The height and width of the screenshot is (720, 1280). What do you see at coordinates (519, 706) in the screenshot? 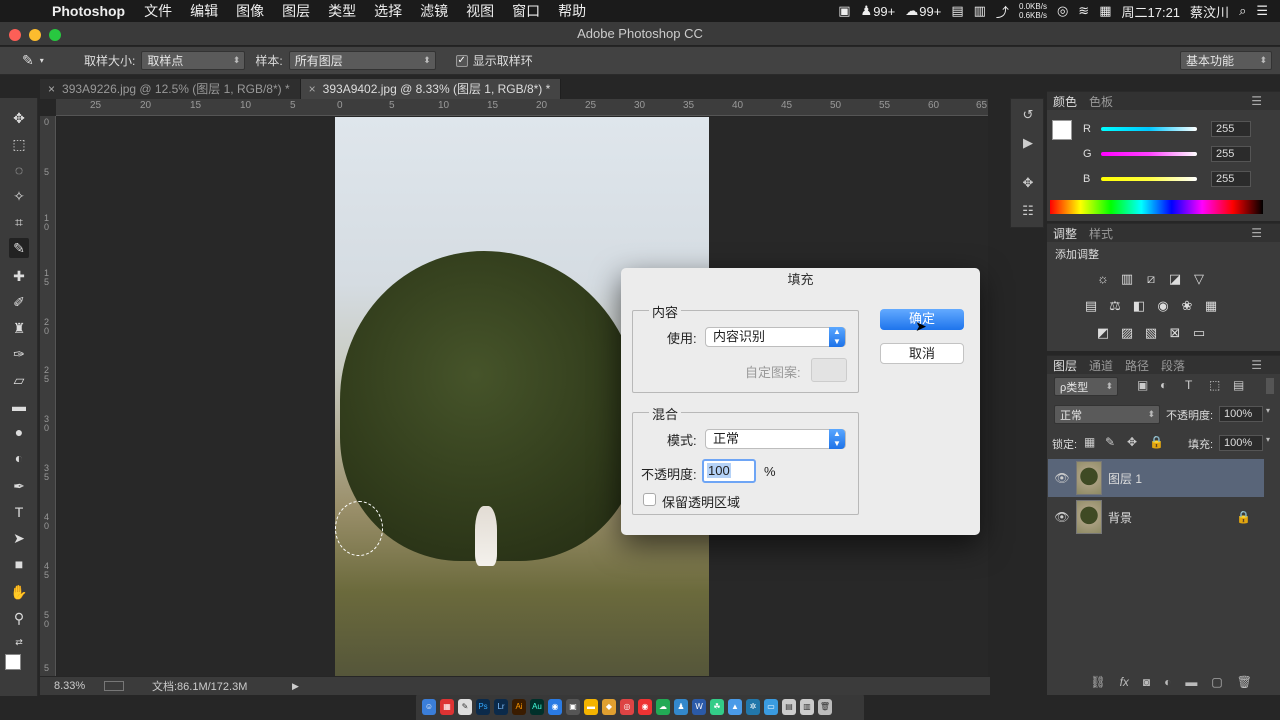
I see `illustrator-icon: Ai` at bounding box center [519, 706].